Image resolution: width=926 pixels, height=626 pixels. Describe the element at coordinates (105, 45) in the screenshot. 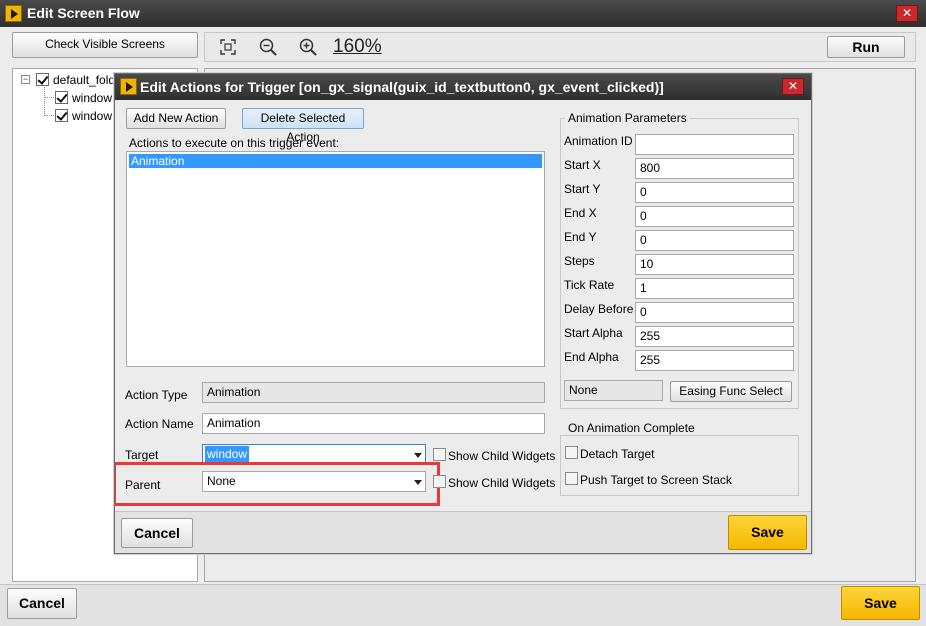

I see `check-visible-screens-button: Check Visible Screens` at that location.